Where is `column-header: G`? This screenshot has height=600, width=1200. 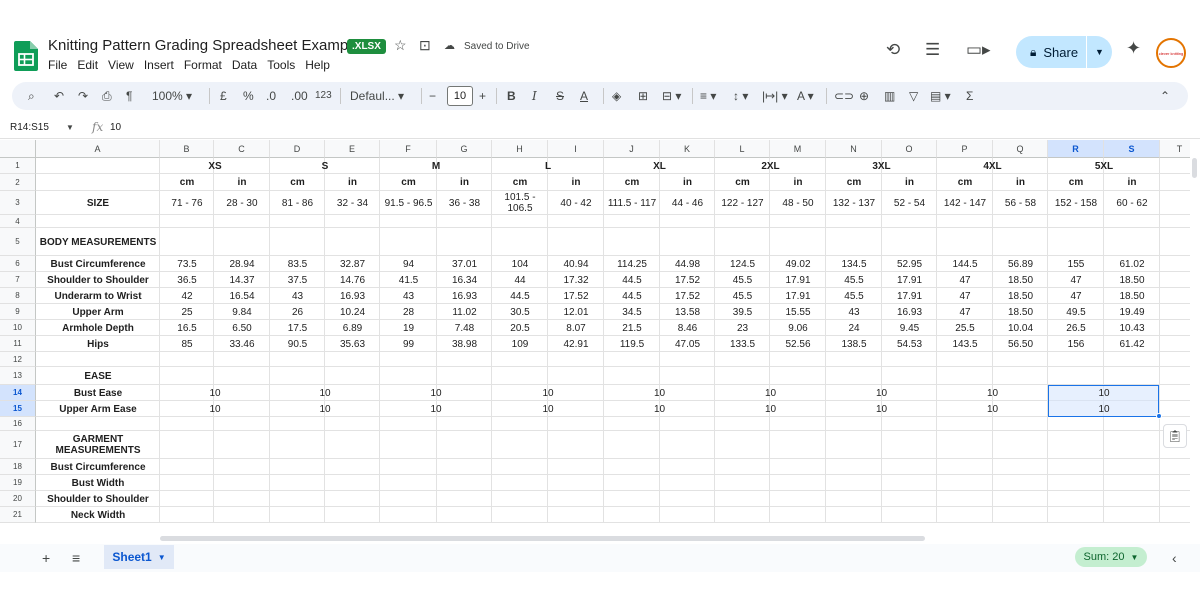 column-header: G is located at coordinates (464, 149).